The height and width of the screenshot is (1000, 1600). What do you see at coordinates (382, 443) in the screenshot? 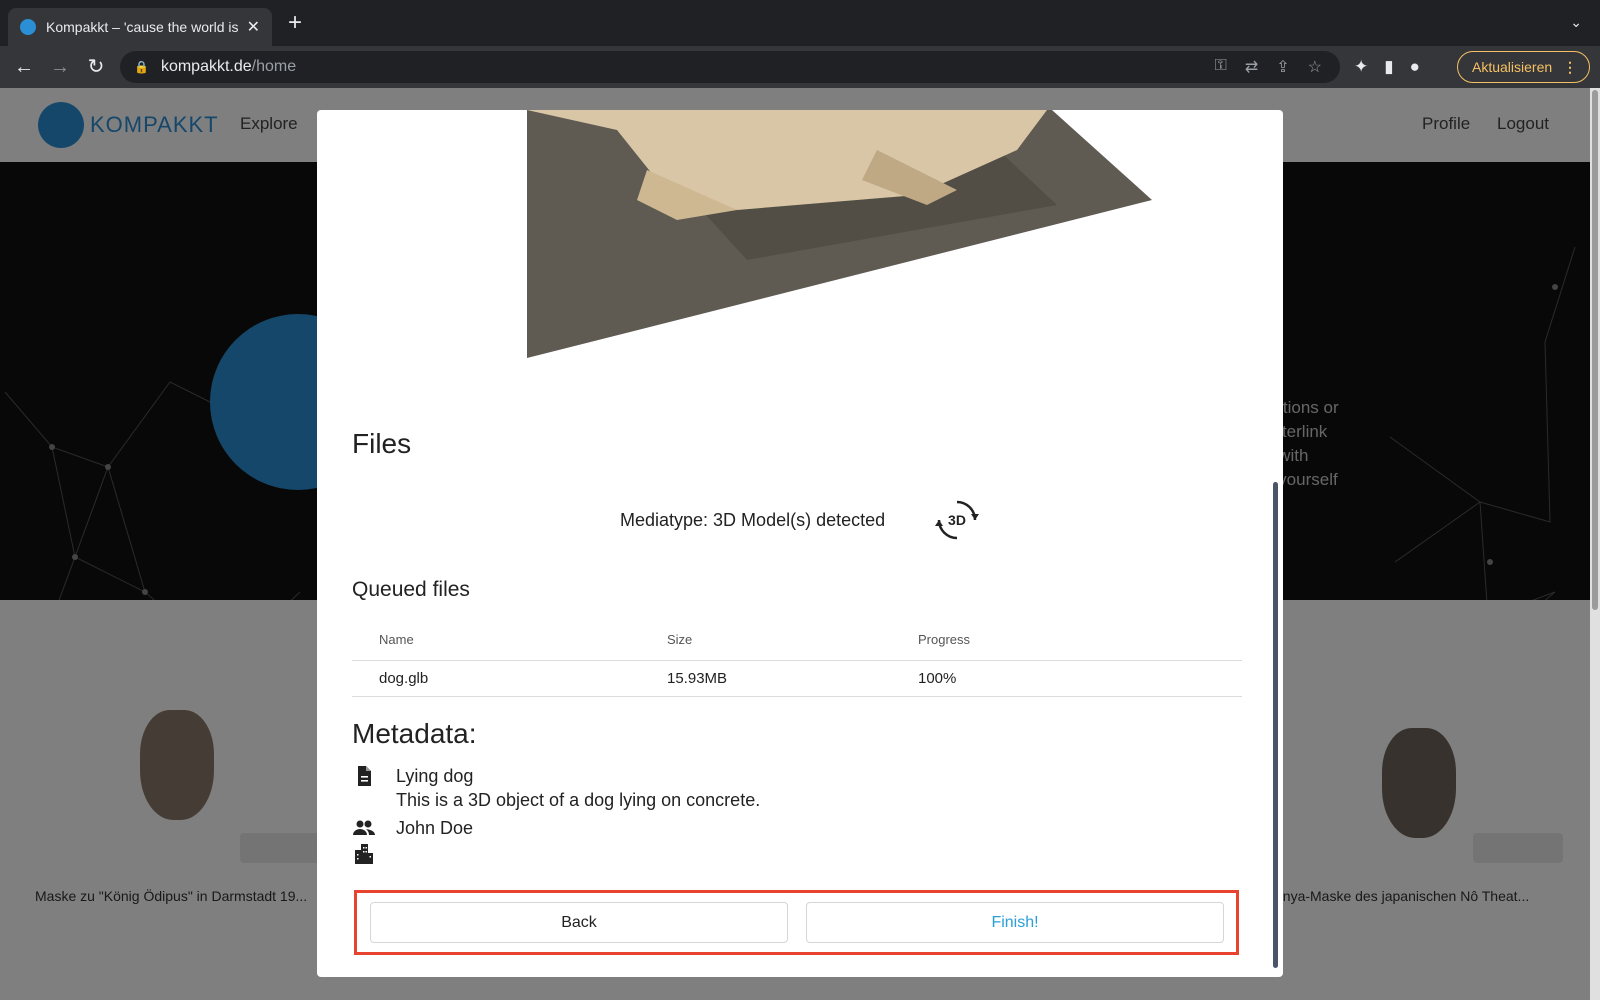
I see `files-heading: Files` at bounding box center [382, 443].